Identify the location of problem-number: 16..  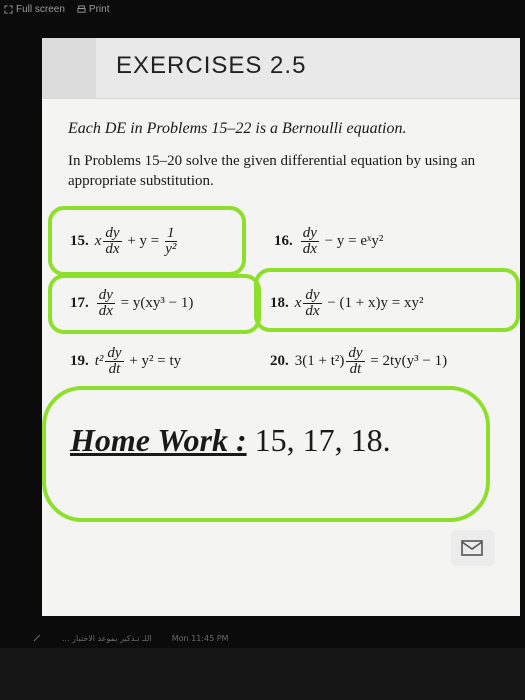
(283, 240).